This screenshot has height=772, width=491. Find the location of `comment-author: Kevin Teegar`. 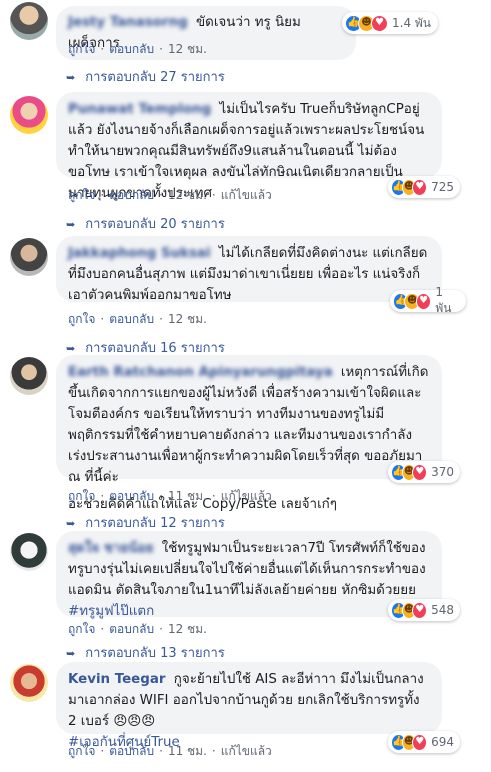

comment-author: Kevin Teegar is located at coordinates (116, 679).